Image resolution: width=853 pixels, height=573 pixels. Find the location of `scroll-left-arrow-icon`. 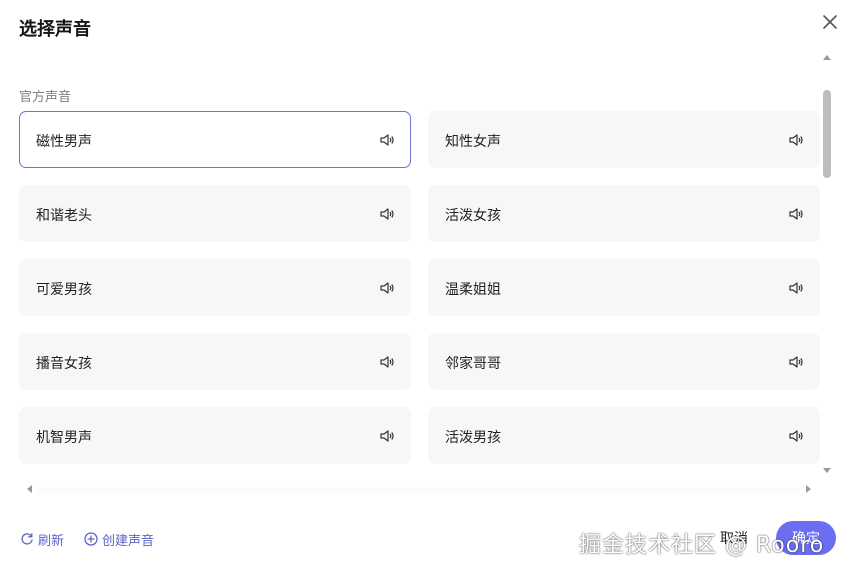

scroll-left-arrow-icon is located at coordinates (30, 489).